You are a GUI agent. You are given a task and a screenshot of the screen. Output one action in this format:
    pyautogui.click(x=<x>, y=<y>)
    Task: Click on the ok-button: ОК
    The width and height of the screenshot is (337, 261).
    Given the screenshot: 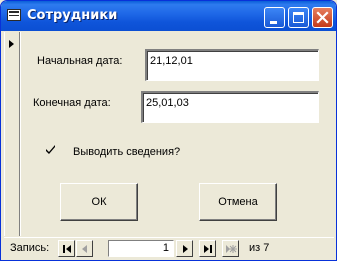 What is the action you would take?
    pyautogui.click(x=99, y=202)
    